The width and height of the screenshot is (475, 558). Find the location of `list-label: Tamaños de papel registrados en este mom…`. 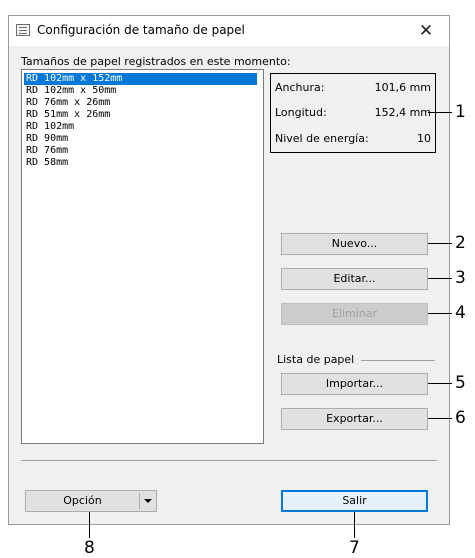

list-label: Tamaños de papel registrados en este mom… is located at coordinates (156, 61).